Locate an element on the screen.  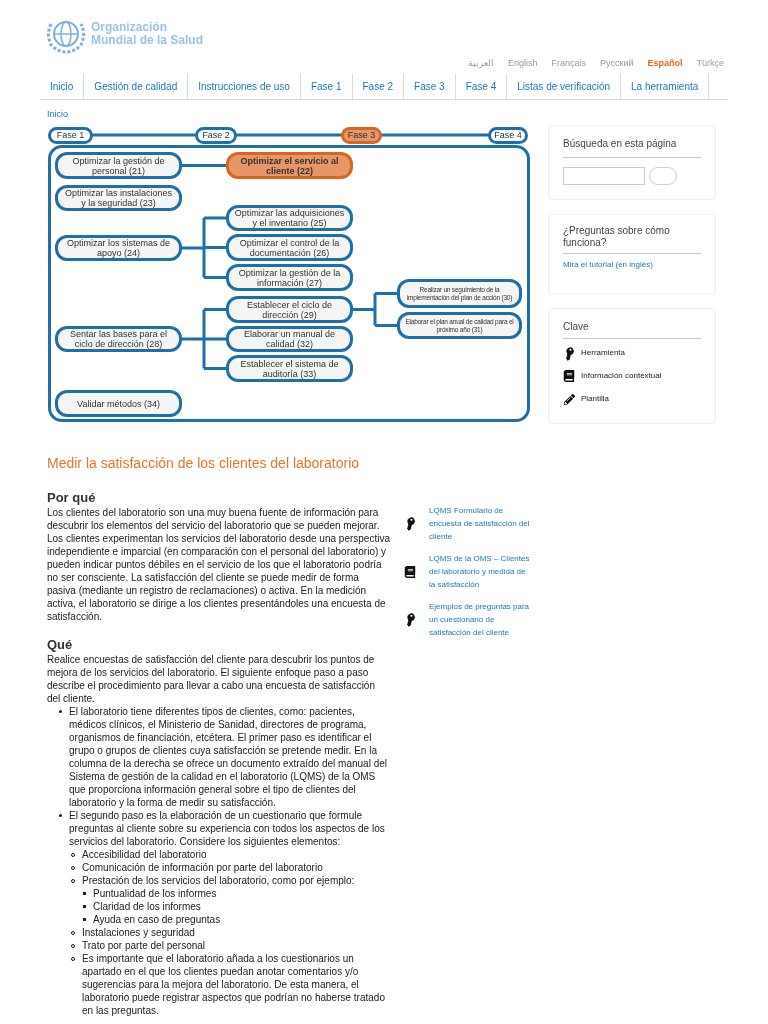
diagram-node: Optimizar las adquisiciones y el inventario (25) is located at coordinates (289, 218).